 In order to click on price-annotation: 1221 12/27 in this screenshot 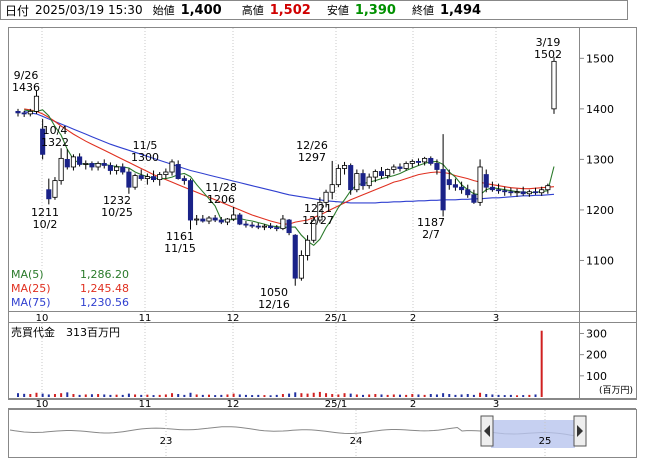, I will do `click(318, 214)`.